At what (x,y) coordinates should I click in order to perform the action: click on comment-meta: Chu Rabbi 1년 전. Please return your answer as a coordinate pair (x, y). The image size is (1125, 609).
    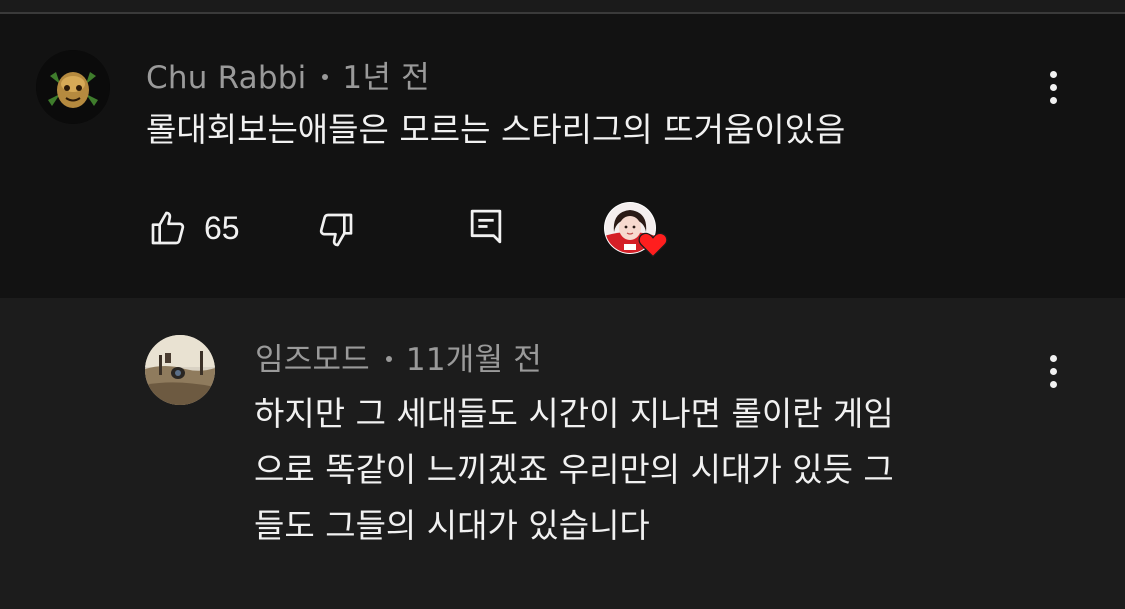
    Looking at the image, I should click on (288, 74).